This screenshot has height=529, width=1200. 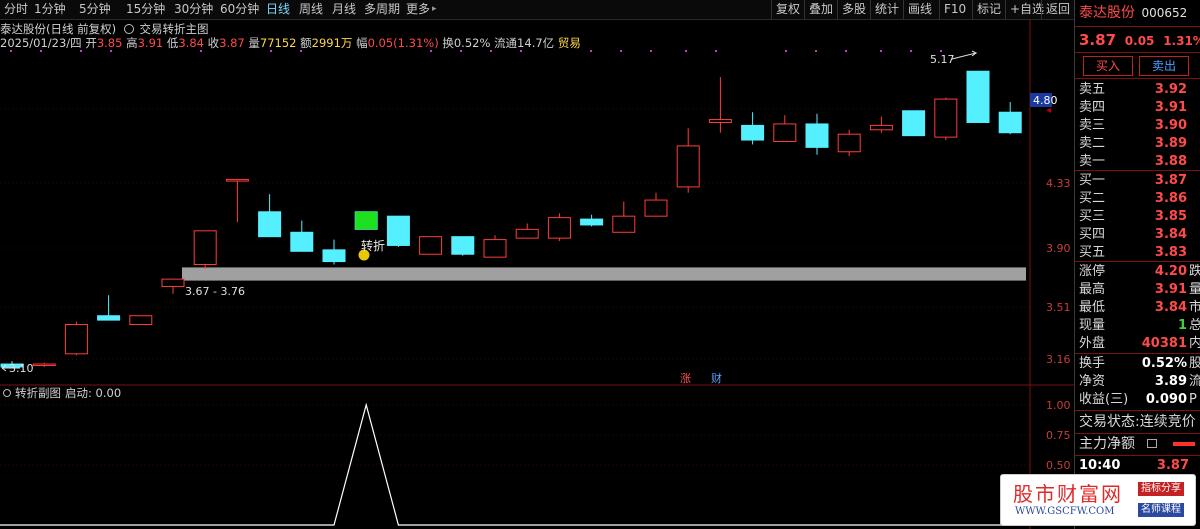 I want to click on tick-row: 10:40 3.87, so click(x=1139, y=466).